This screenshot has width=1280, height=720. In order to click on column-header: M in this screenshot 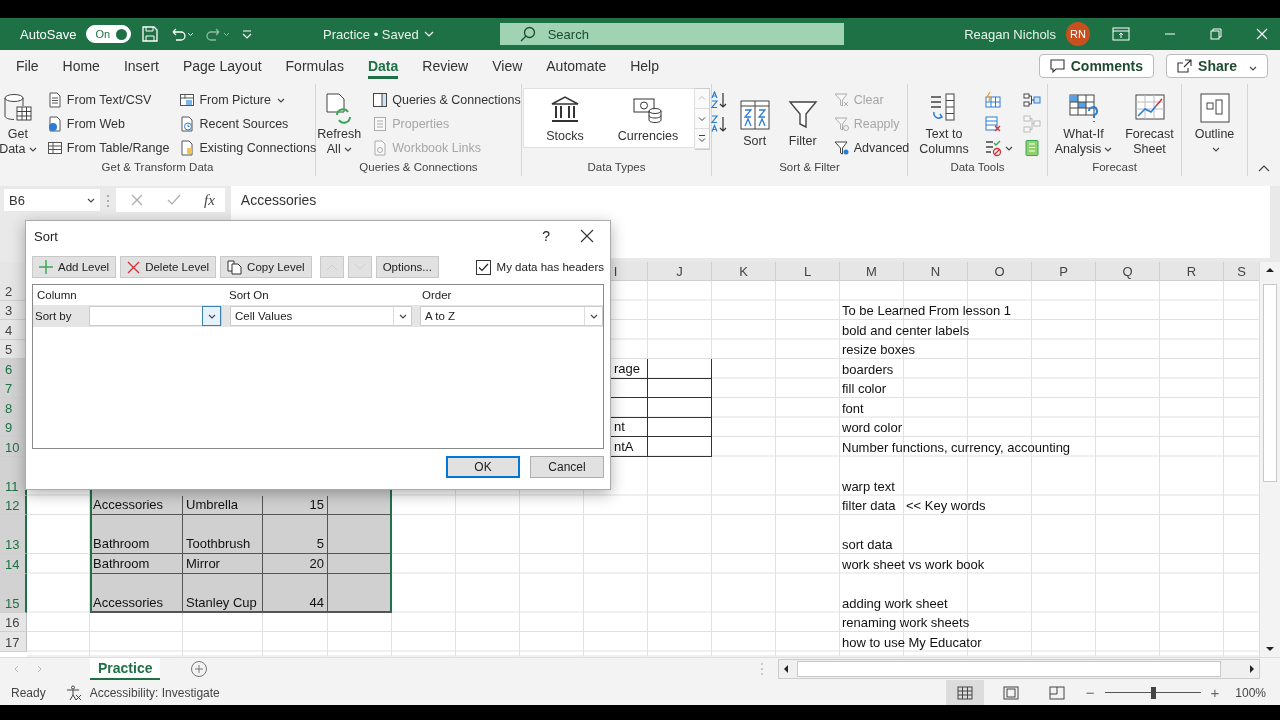, I will do `click(872, 271)`.